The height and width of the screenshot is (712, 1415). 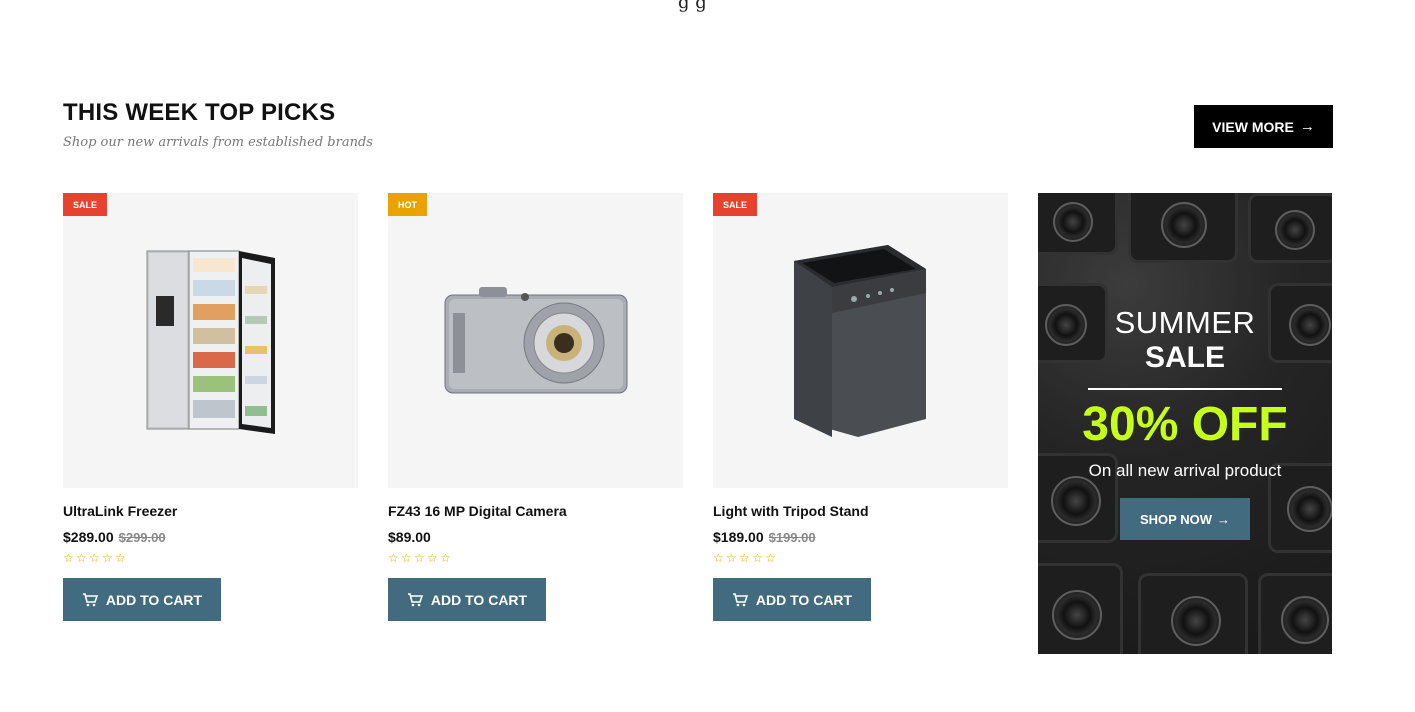 I want to click on camera-image, so click(x=535, y=340).